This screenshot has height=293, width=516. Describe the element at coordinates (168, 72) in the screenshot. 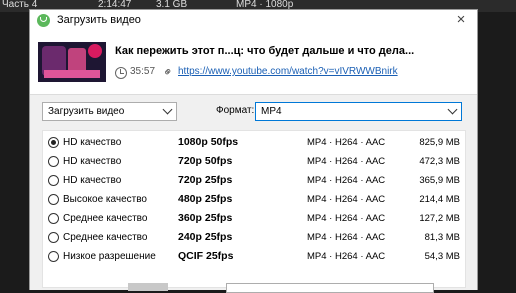

I see `link-icon: ⚭` at that location.